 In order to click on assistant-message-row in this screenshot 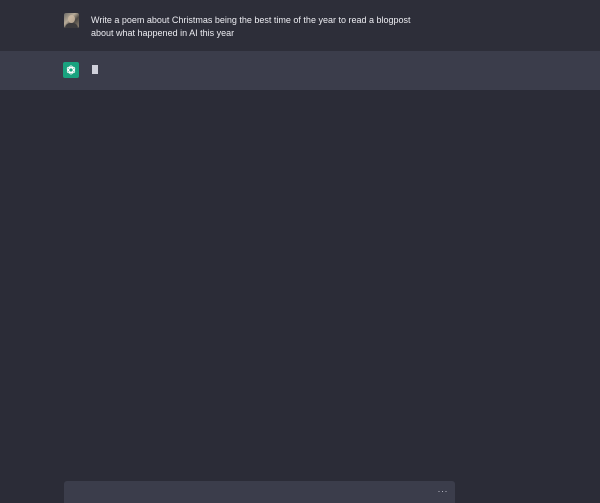, I will do `click(300, 70)`.